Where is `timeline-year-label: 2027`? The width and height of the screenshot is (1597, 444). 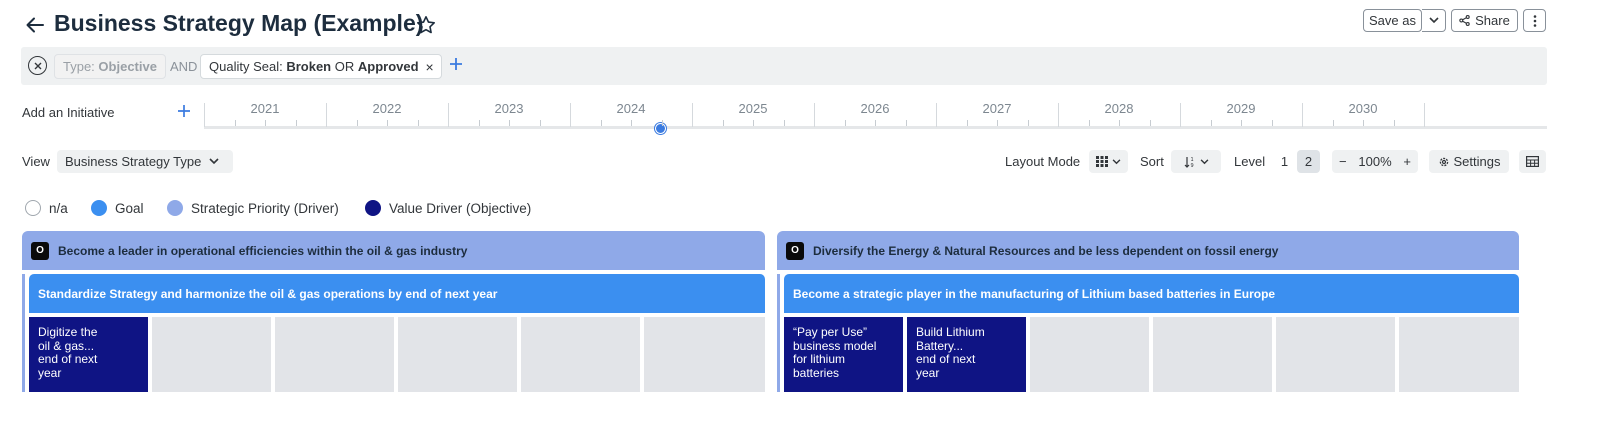 timeline-year-label: 2027 is located at coordinates (997, 108).